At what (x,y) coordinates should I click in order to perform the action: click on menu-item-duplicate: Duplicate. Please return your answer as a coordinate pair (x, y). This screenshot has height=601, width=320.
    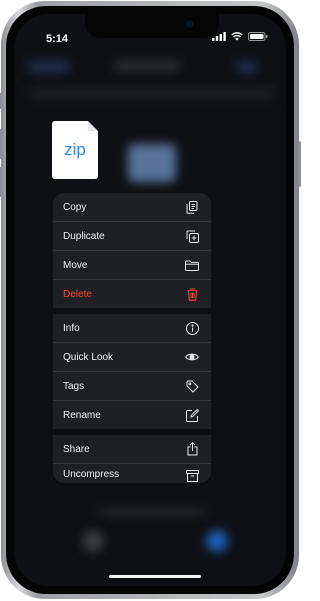
    Looking at the image, I should click on (132, 236).